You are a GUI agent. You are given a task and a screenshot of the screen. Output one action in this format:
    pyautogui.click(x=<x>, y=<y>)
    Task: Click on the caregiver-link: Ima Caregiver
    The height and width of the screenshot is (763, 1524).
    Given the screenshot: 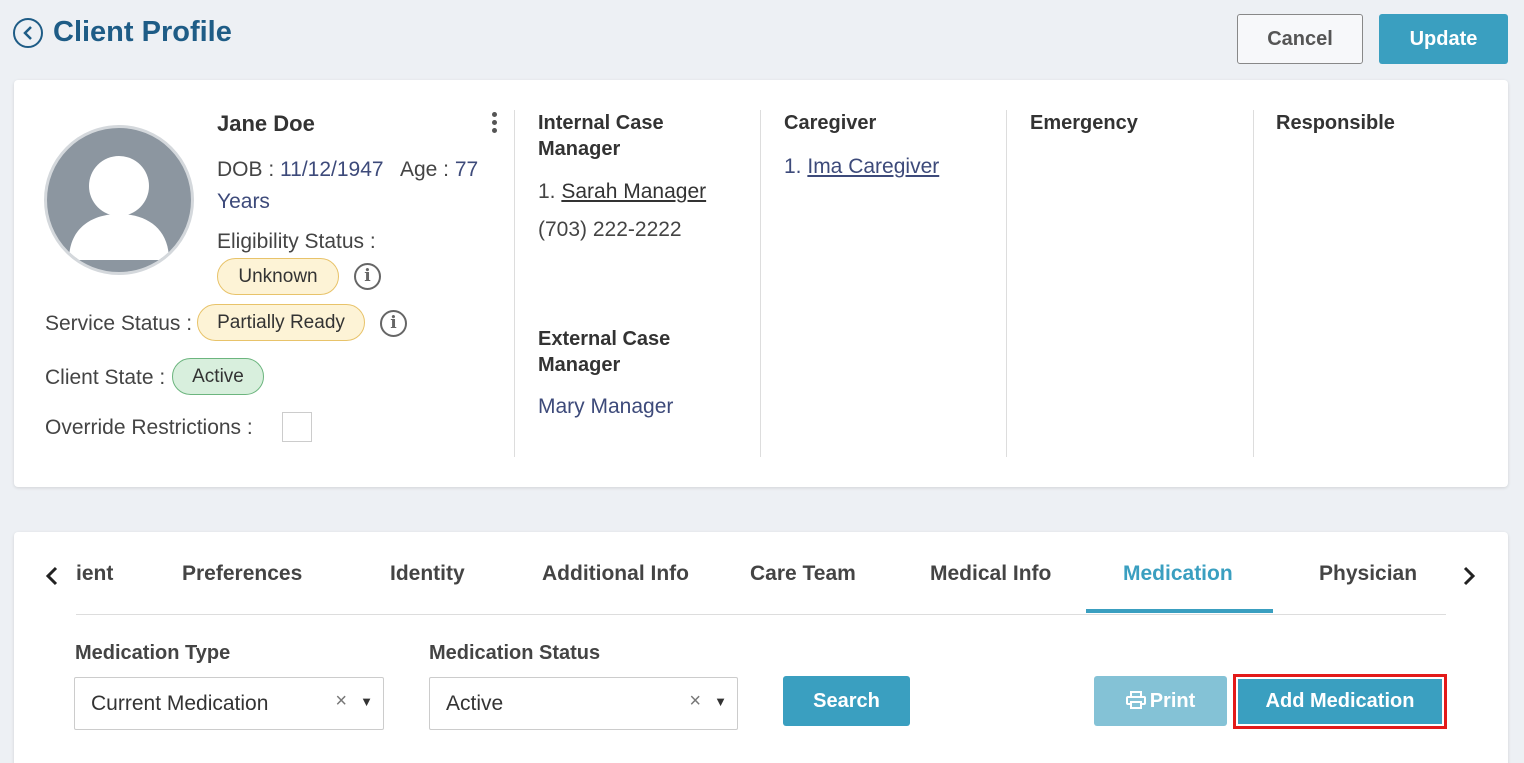 What is the action you would take?
    pyautogui.click(x=873, y=166)
    